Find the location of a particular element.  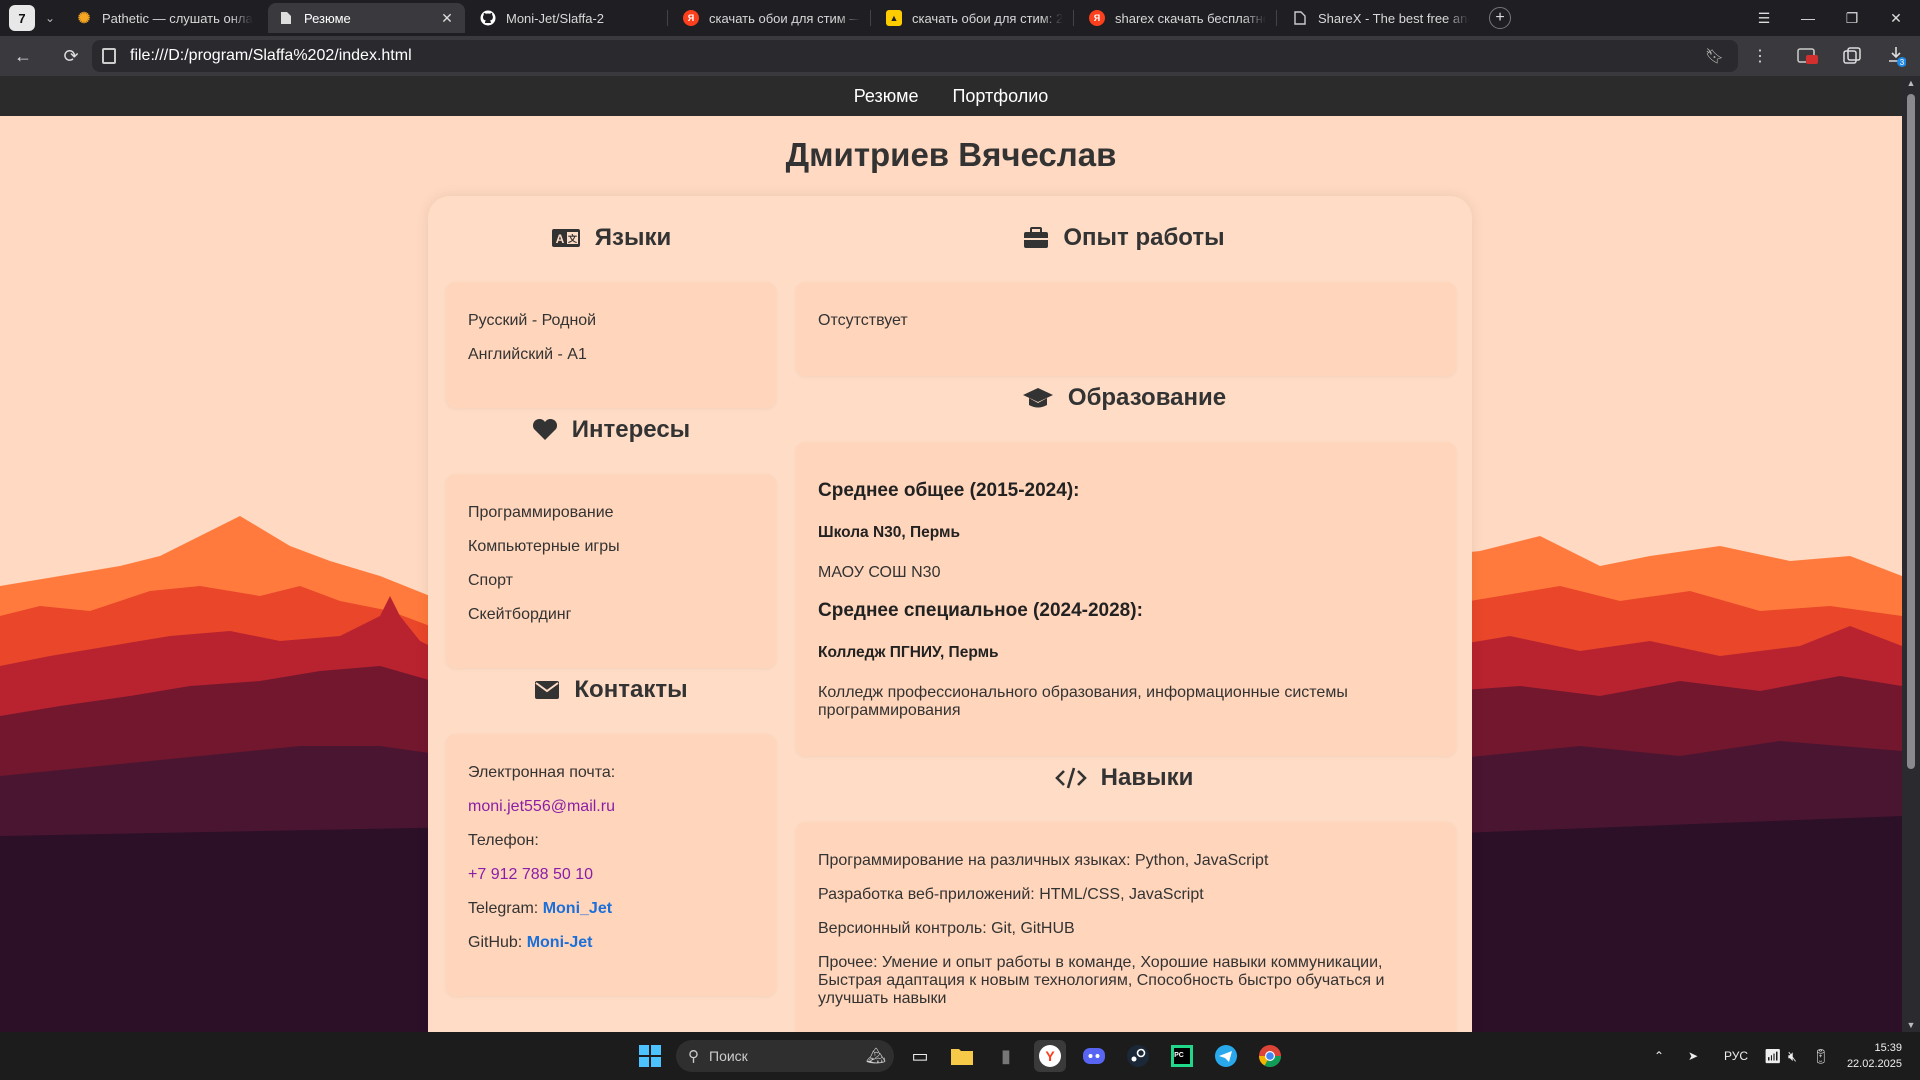

pycharm-icon: PC is located at coordinates (1182, 1056).